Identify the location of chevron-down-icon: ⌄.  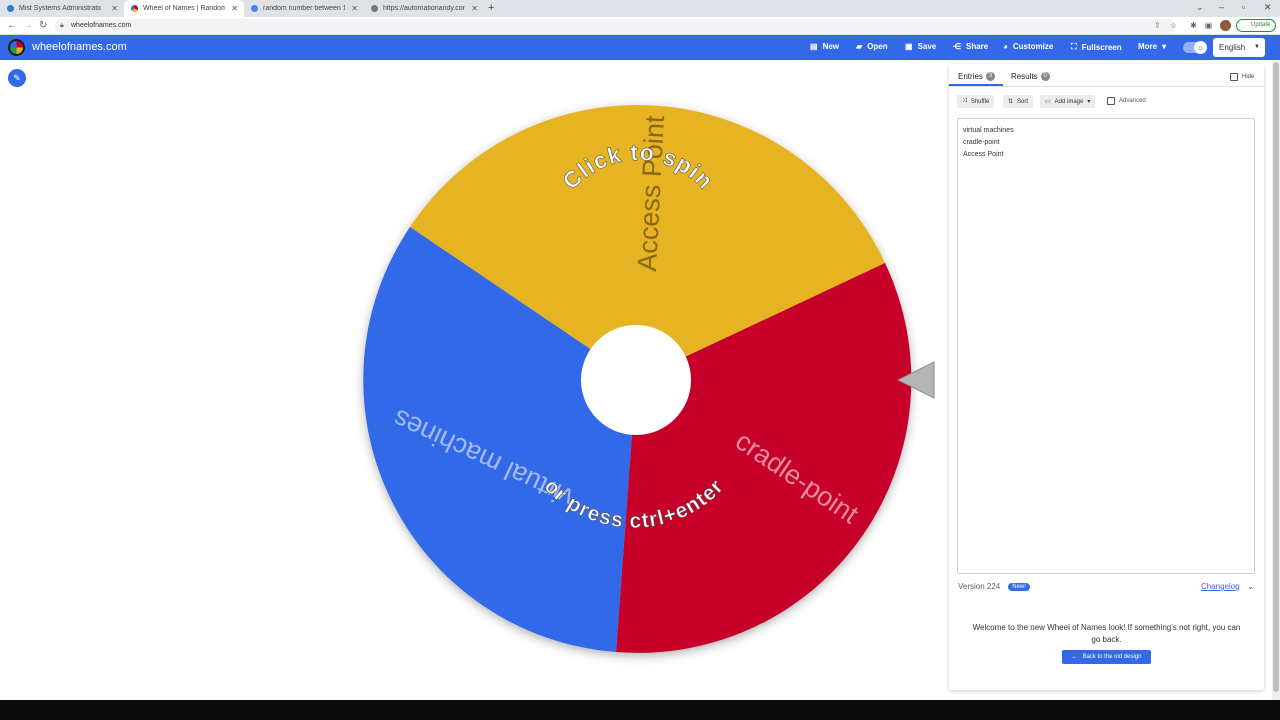
(1250, 586).